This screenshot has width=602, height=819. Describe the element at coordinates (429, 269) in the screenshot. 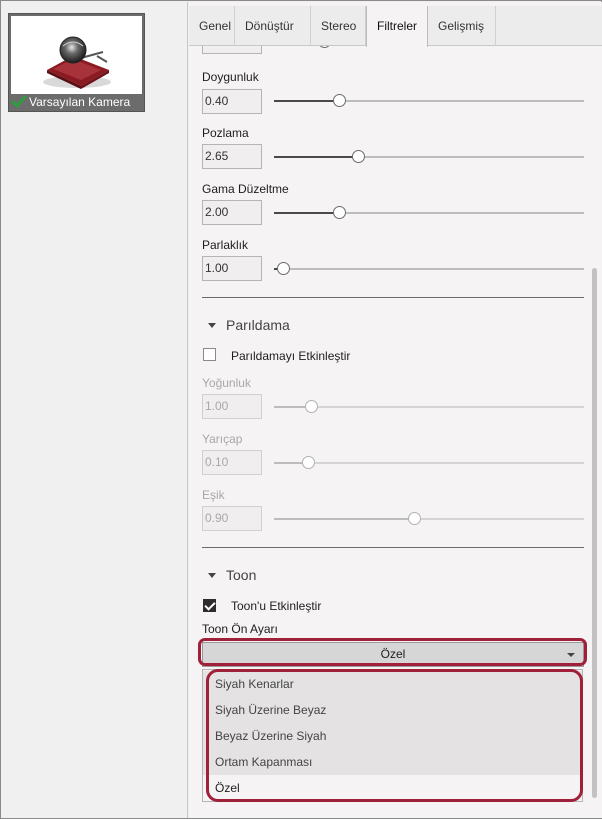

I see `brightness-slider` at that location.